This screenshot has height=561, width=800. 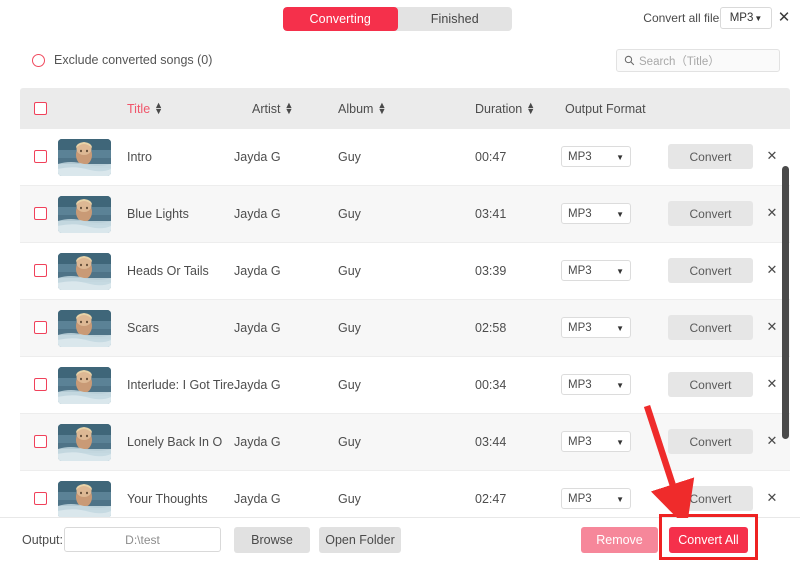 What do you see at coordinates (708, 540) in the screenshot?
I see `convert-all-button: Convert All` at bounding box center [708, 540].